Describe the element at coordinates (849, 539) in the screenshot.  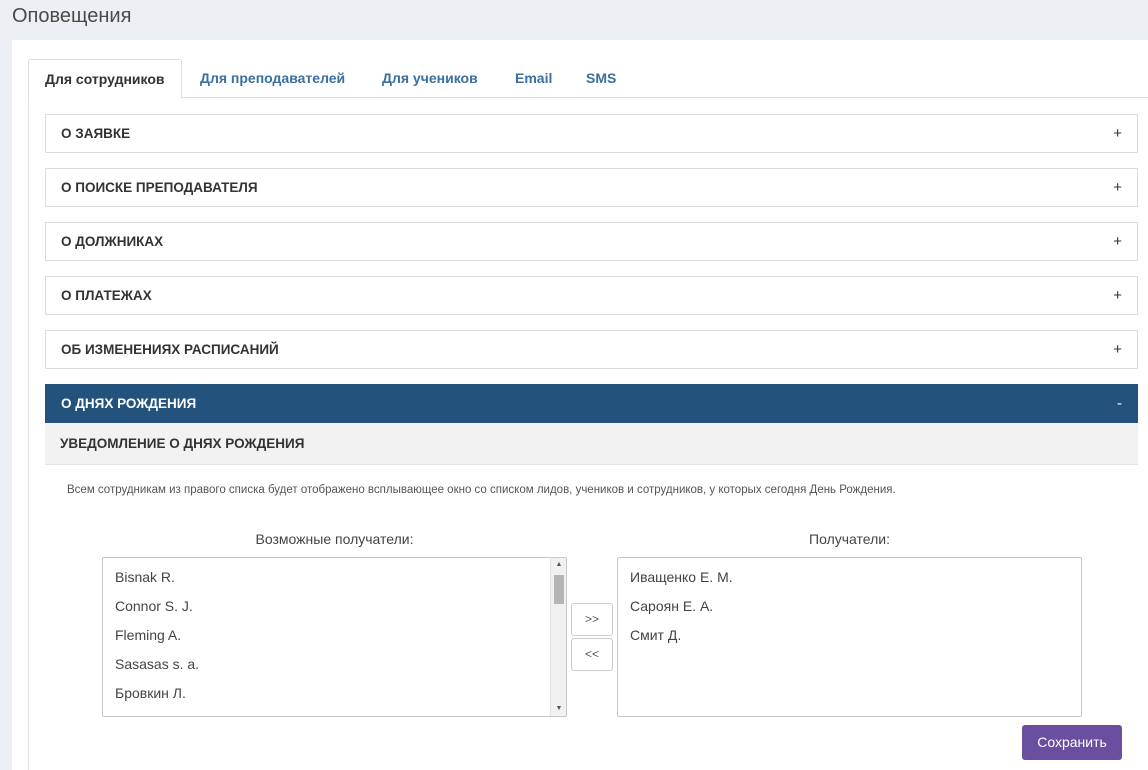
I see `recipients-label: Получатели:` at that location.